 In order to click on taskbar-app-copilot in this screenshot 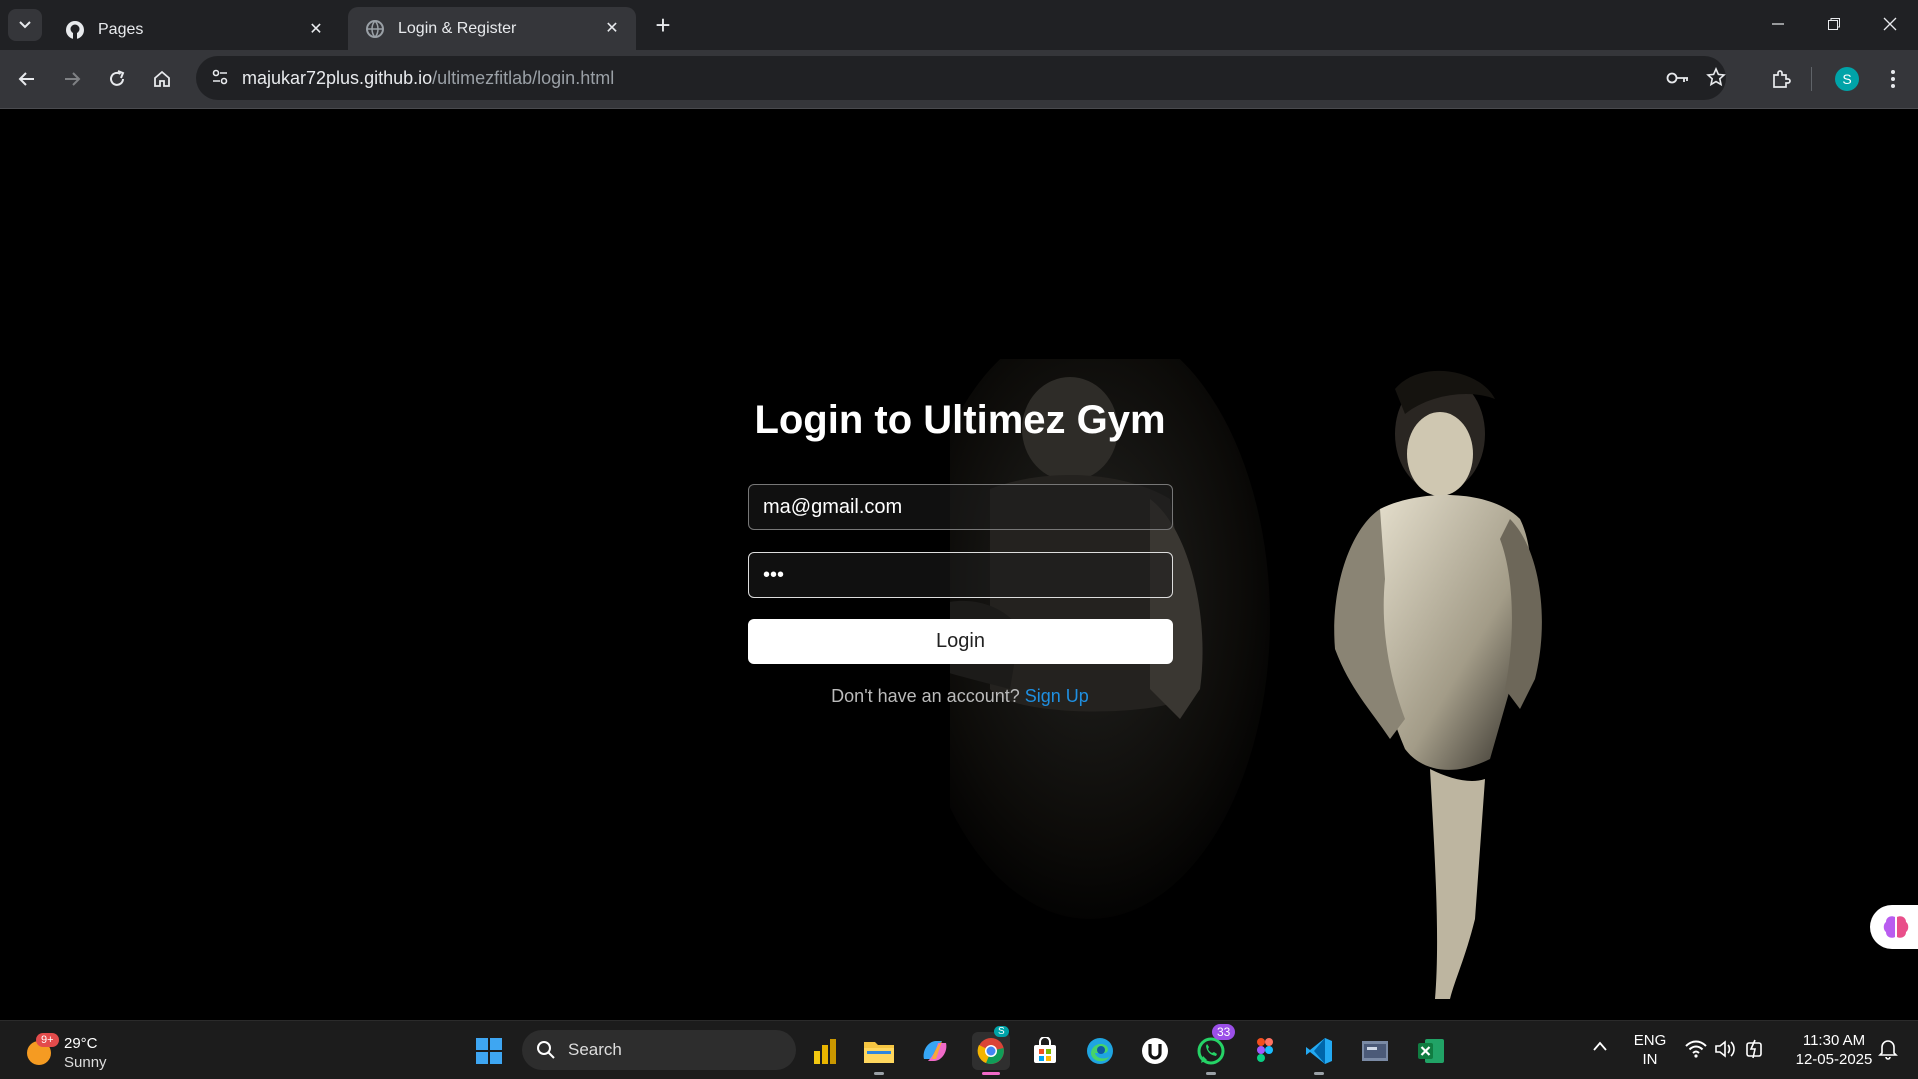, I will do `click(935, 1051)`.